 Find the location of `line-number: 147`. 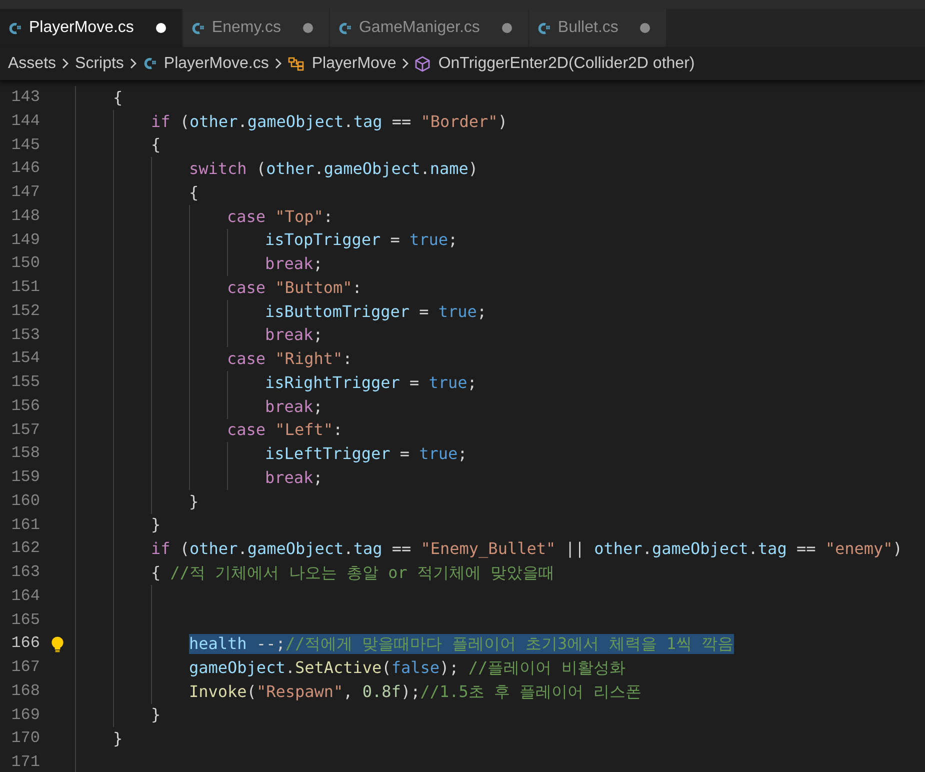

line-number: 147 is located at coordinates (25, 192).